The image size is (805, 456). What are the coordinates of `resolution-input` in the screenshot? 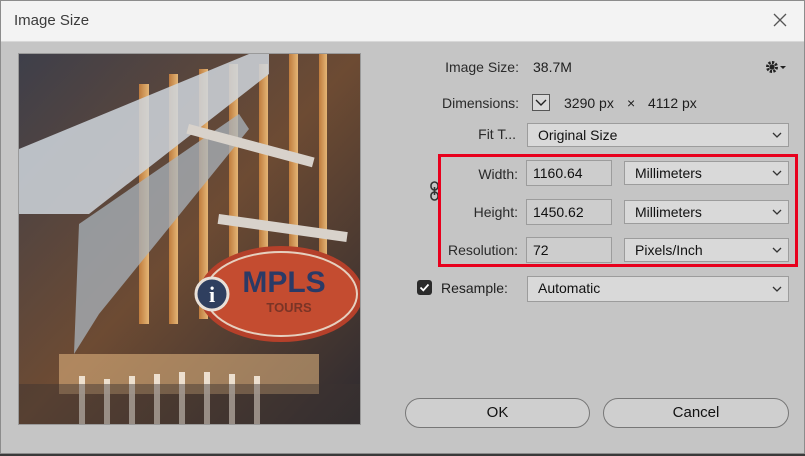 It's located at (569, 250).